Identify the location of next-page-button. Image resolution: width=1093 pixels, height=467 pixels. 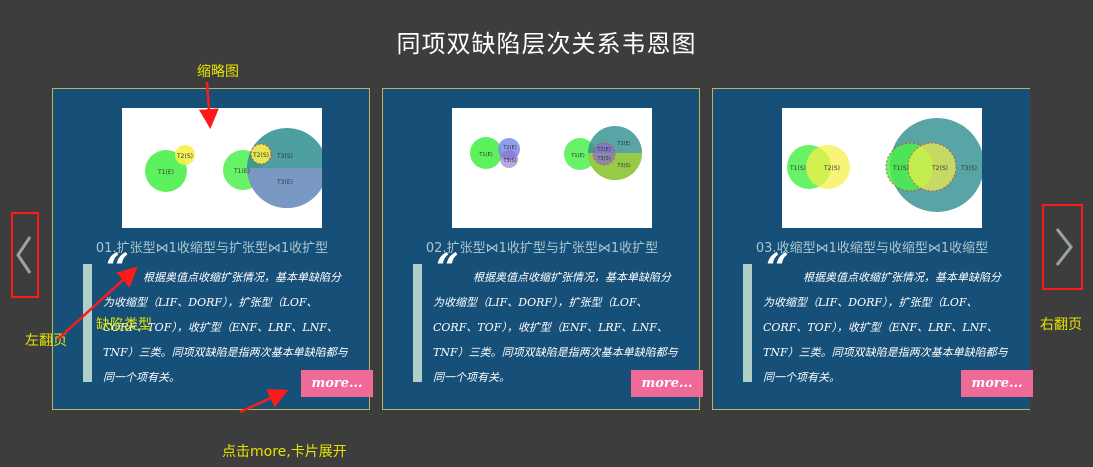
(1062, 247).